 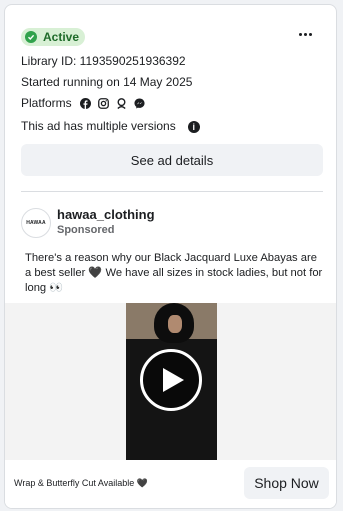 I want to click on avatar-text: HAWAA, so click(x=36, y=223).